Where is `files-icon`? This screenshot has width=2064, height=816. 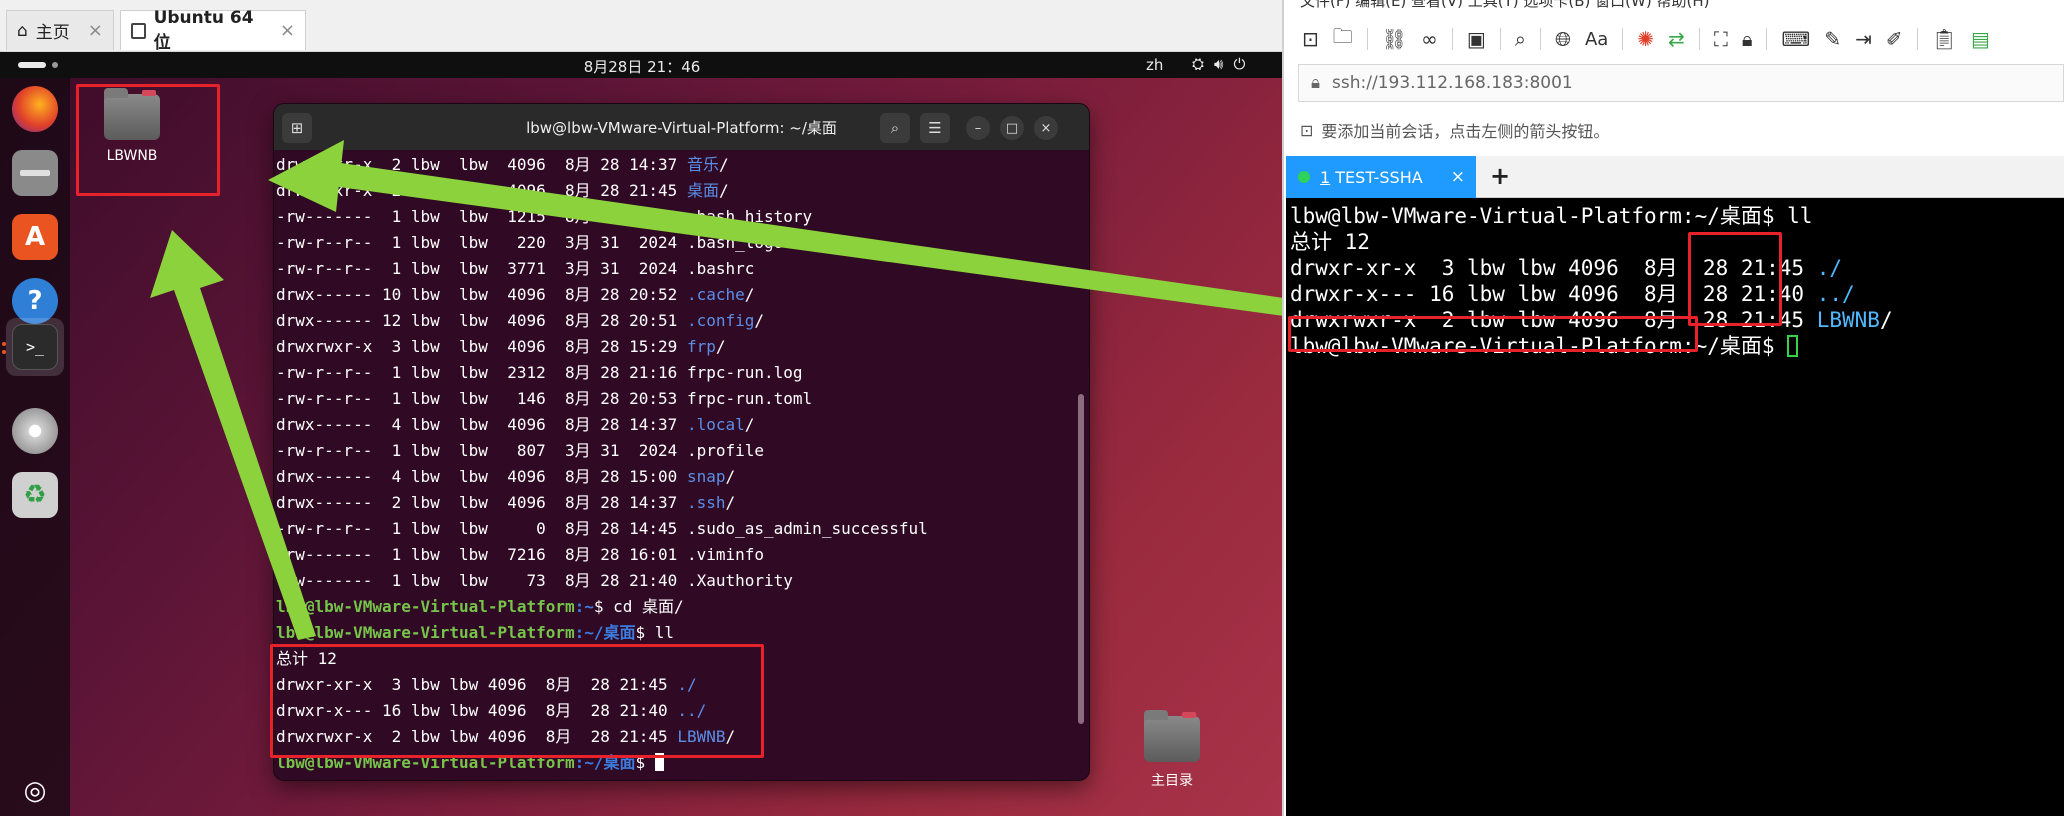
files-icon is located at coordinates (35, 173).